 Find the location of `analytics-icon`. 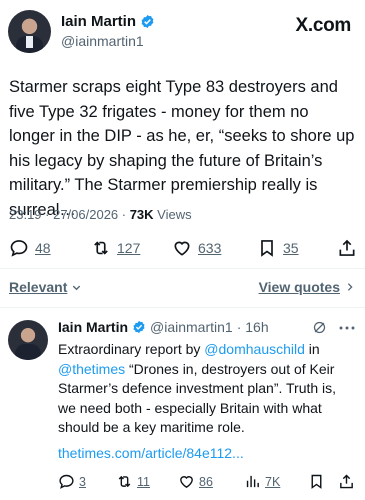

analytics-icon is located at coordinates (252, 481).